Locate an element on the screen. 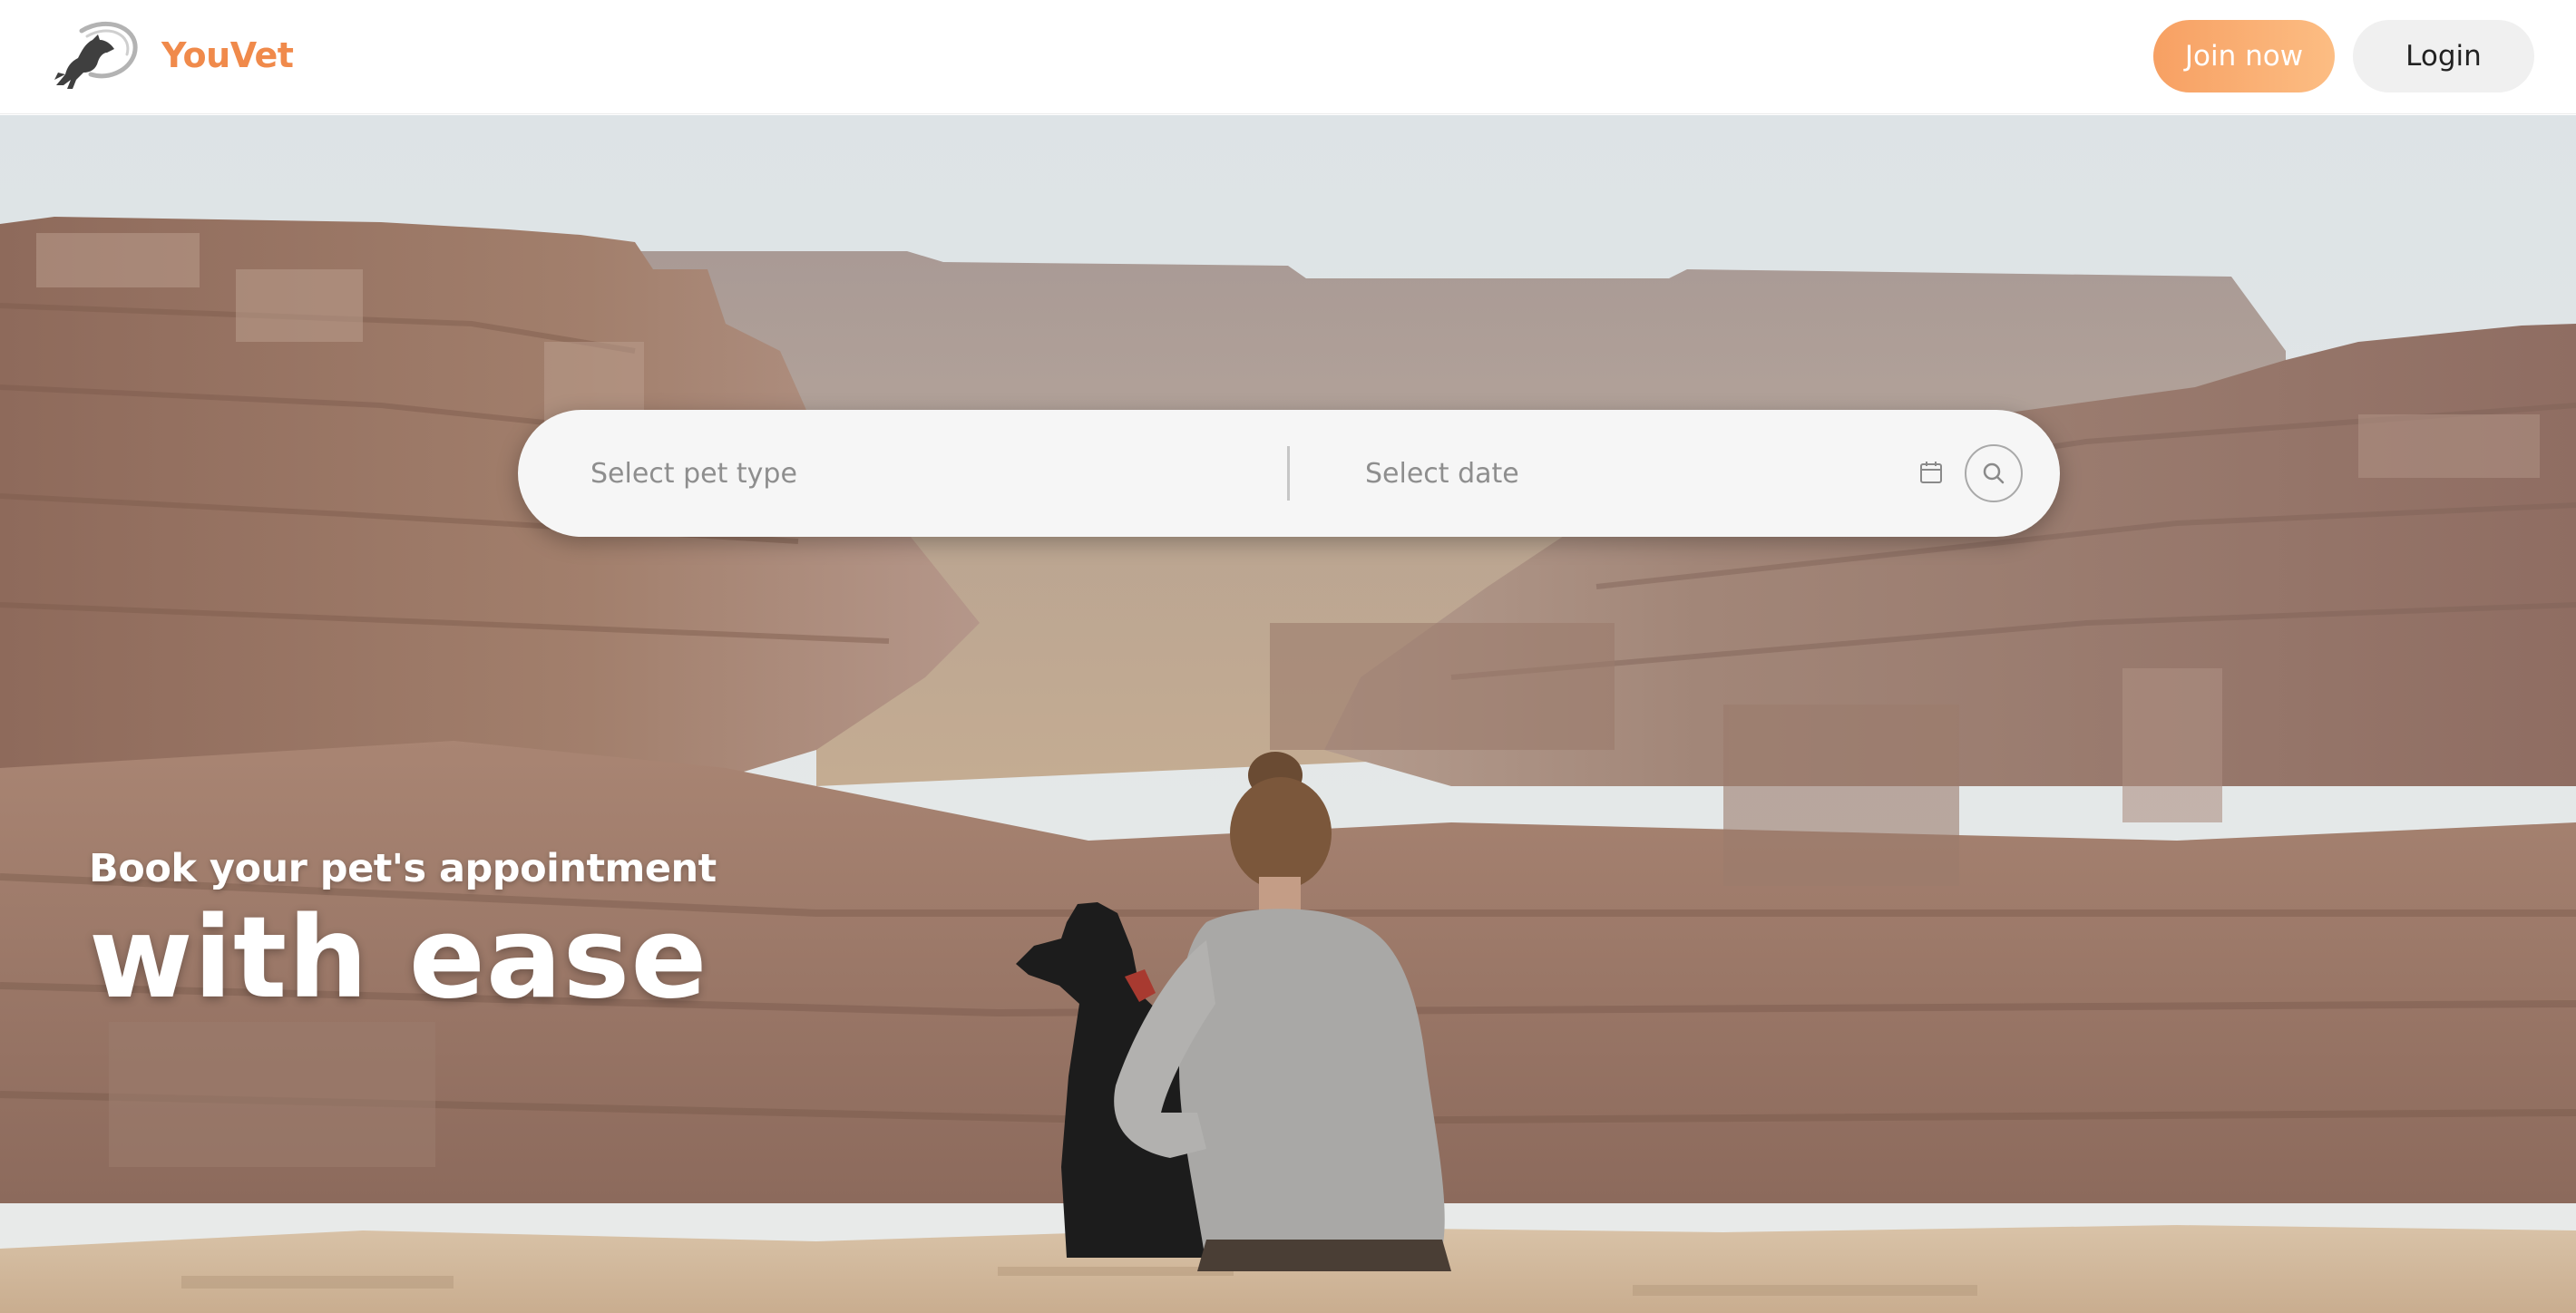  brand: YouVet is located at coordinates (172, 55).